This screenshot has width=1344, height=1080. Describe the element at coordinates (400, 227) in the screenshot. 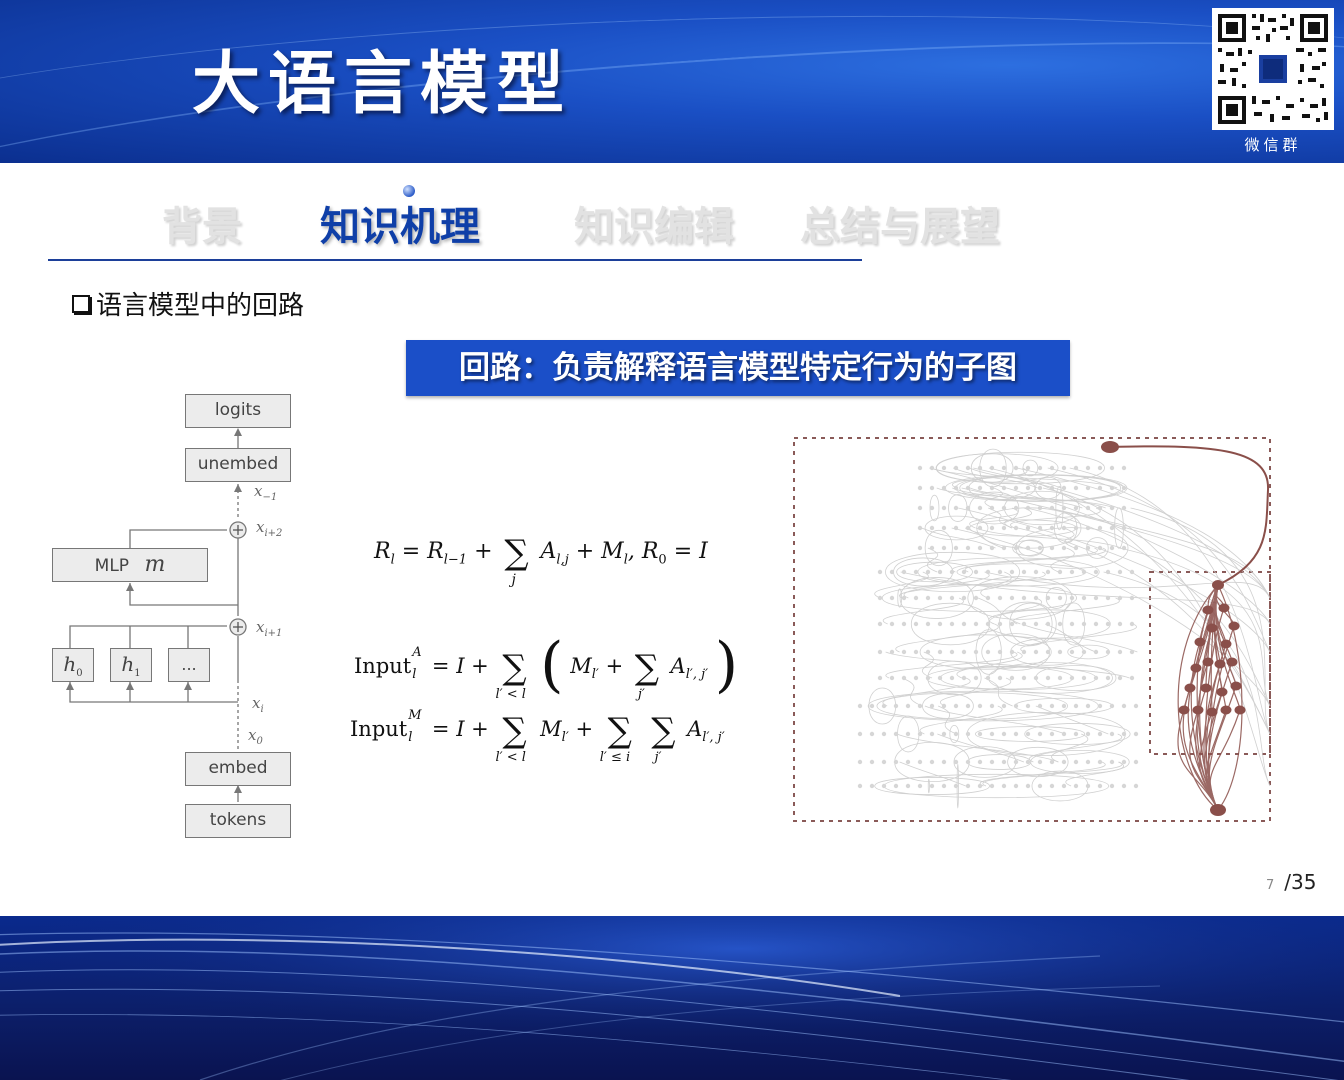

I see `tab-knowledge-mechanism: 知识机理` at that location.